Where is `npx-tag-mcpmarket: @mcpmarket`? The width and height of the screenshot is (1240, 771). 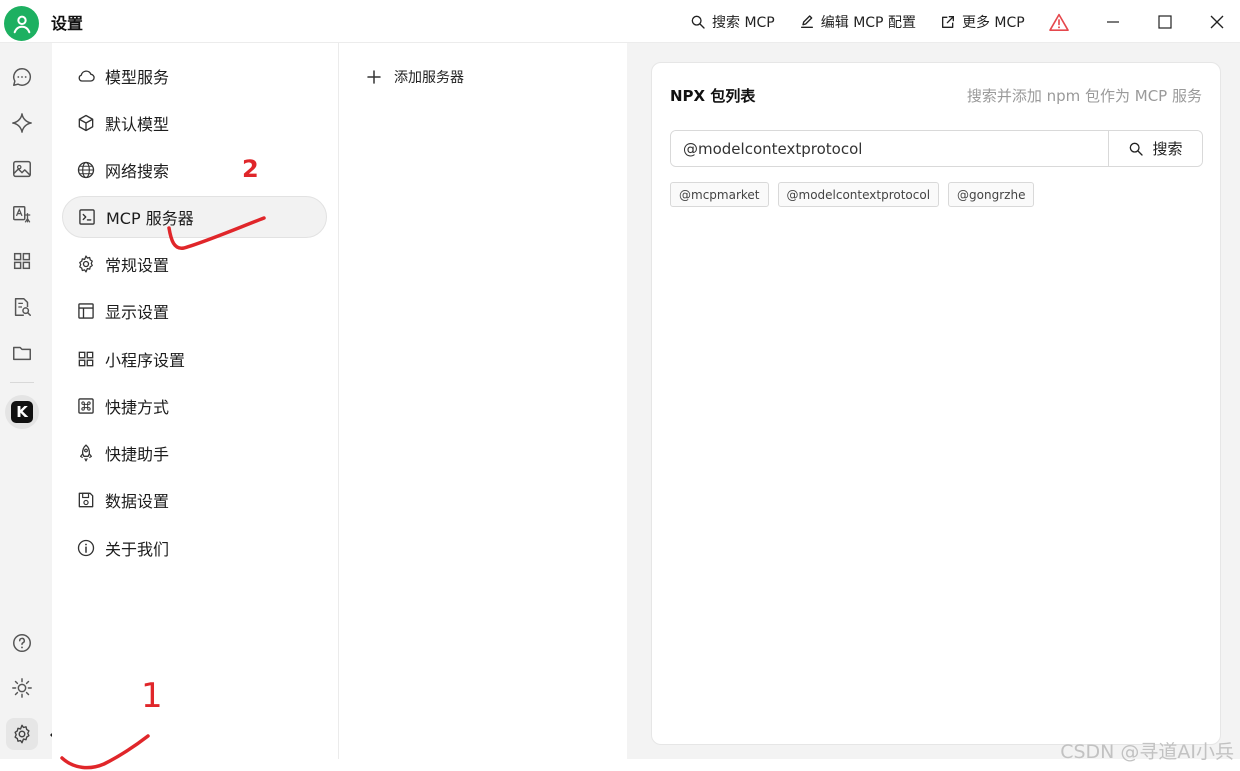 npx-tag-mcpmarket: @mcpmarket is located at coordinates (719, 194).